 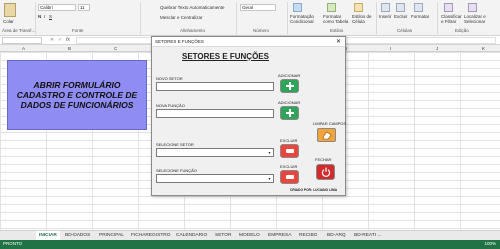 I want to click on group-label-alignment: Alinhamento, so click(x=193, y=30).